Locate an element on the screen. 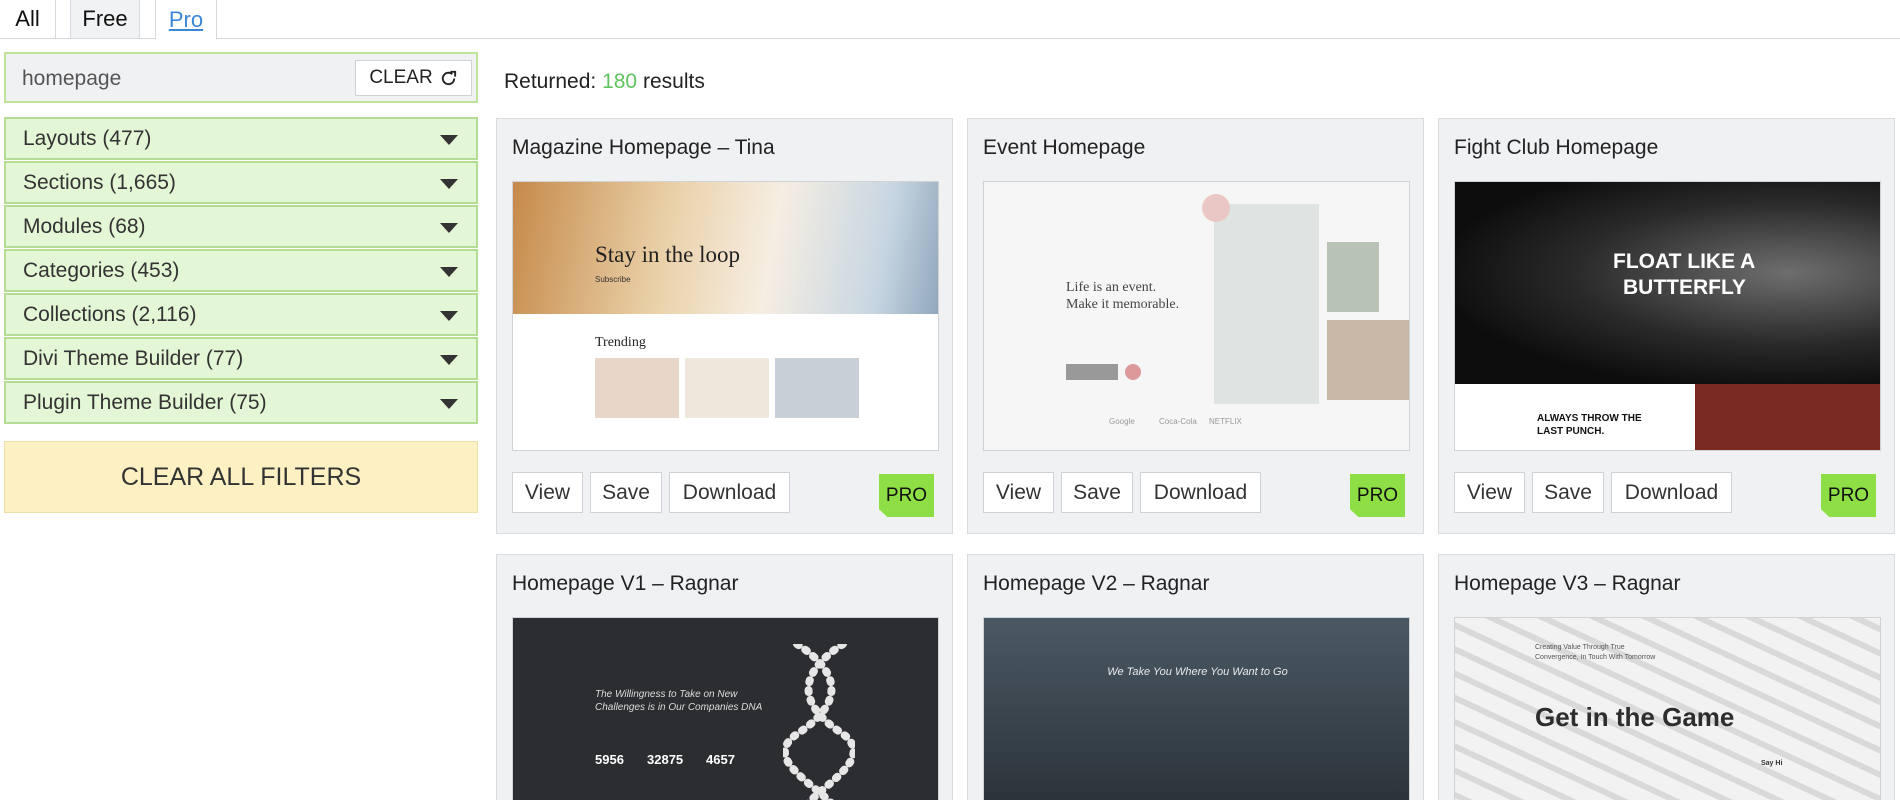 The width and height of the screenshot is (1900, 800). stat-value: 5956 is located at coordinates (609, 759).